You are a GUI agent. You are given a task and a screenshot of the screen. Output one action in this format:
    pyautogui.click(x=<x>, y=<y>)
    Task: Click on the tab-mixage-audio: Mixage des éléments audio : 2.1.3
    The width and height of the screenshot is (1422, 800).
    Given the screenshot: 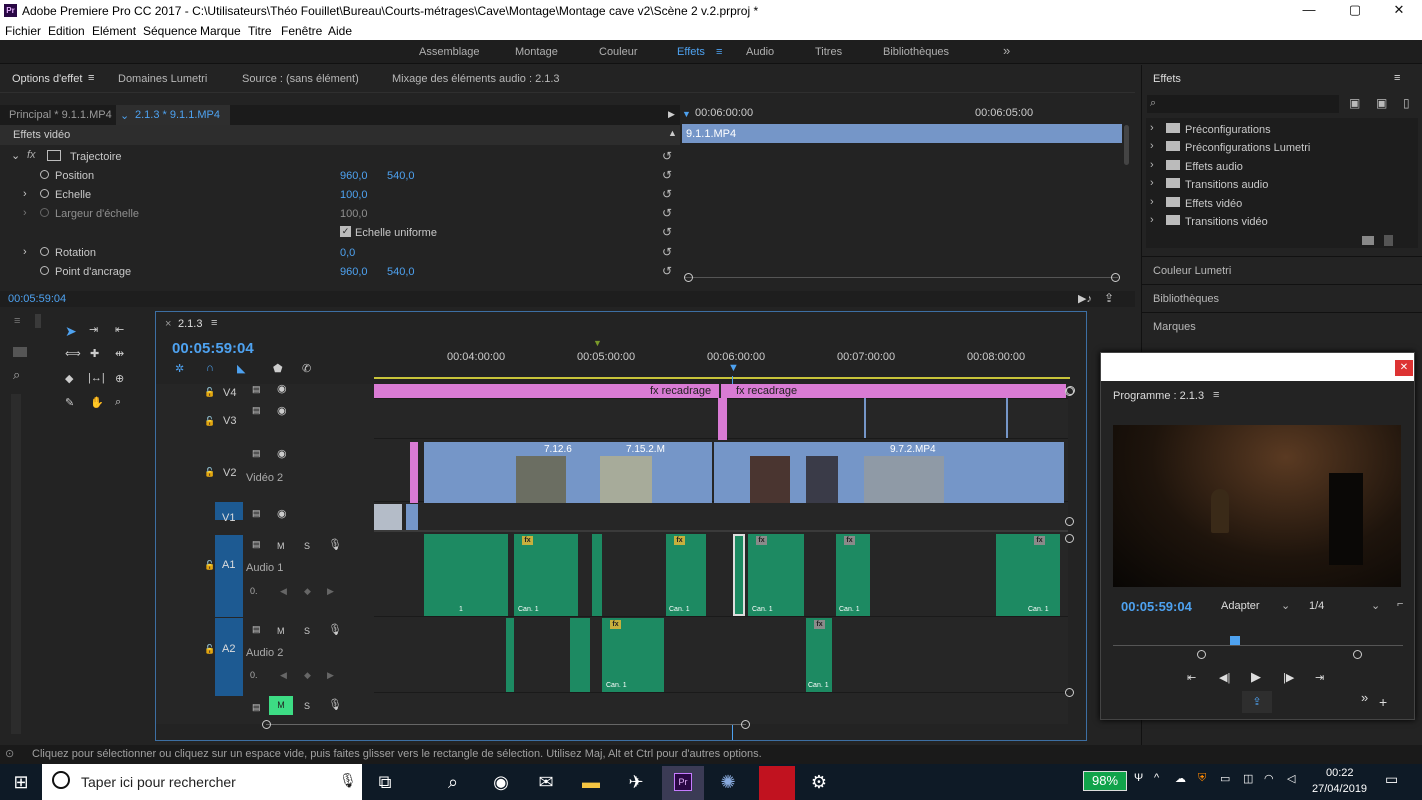 What is the action you would take?
    pyautogui.click(x=476, y=79)
    